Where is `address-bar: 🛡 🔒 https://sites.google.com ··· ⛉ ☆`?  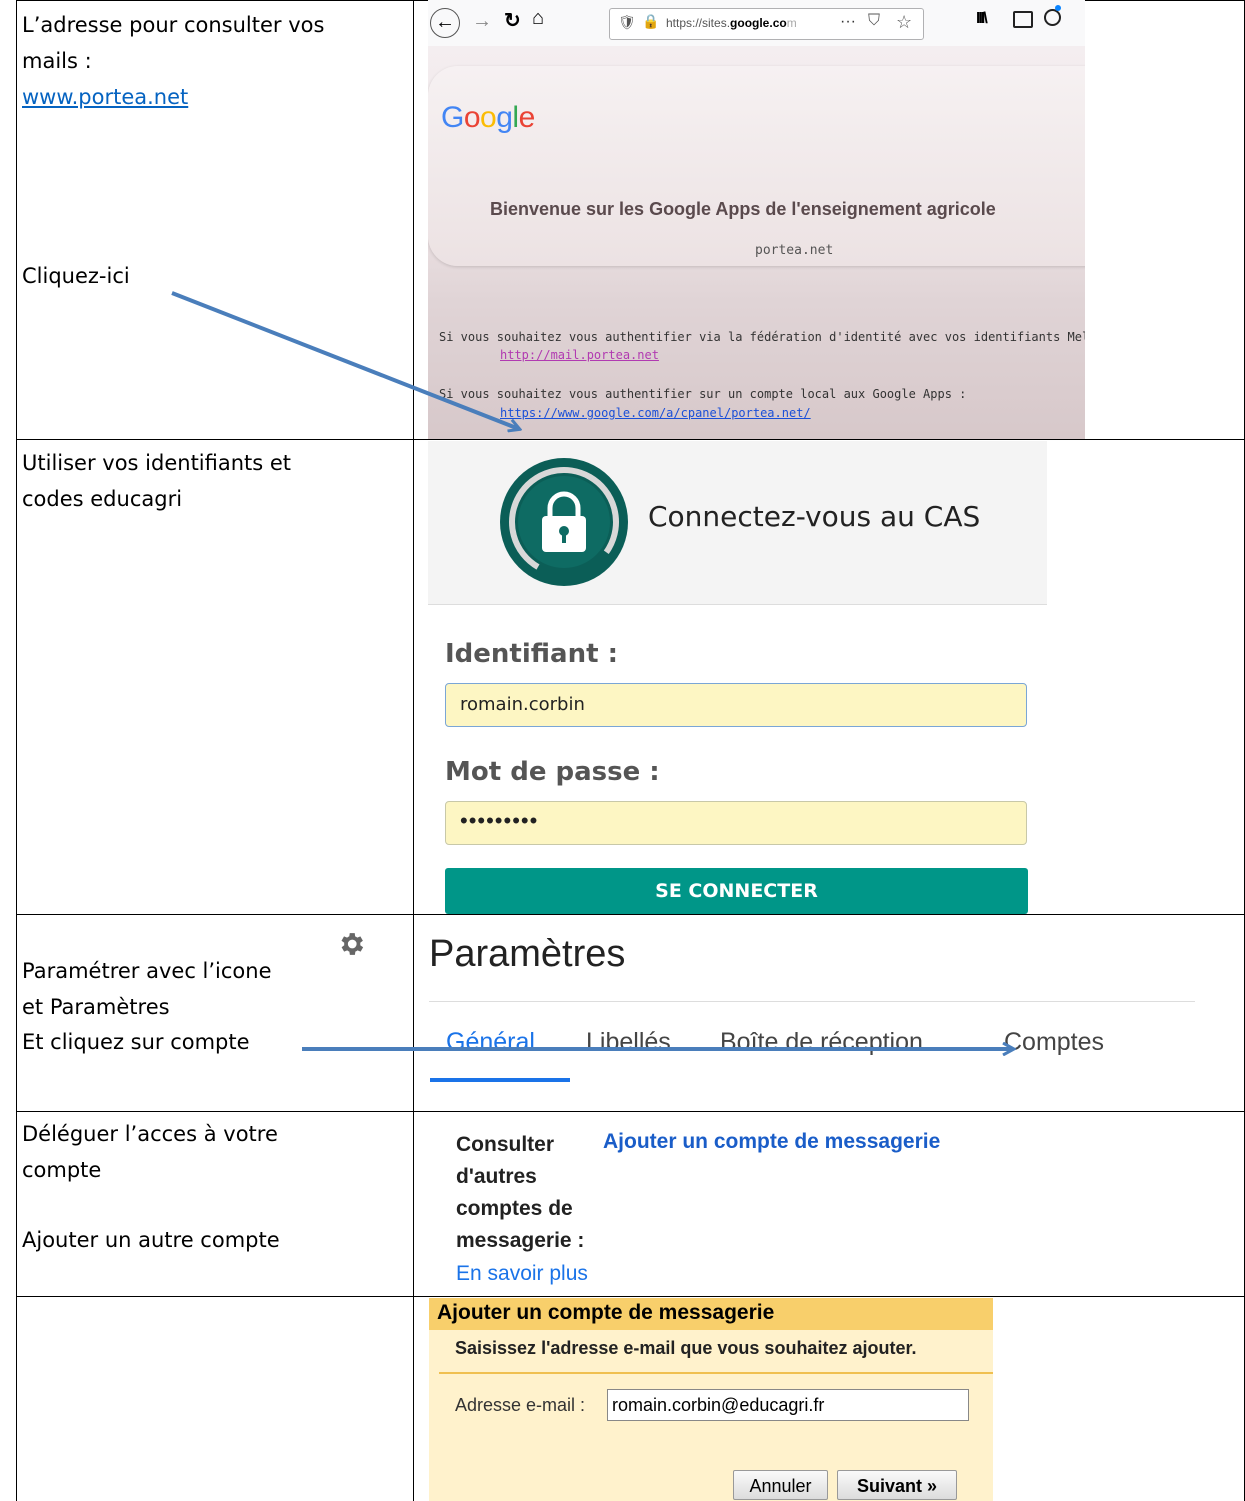
address-bar: 🛡 🔒 https://sites.google.com ··· ⛉ ☆ is located at coordinates (766, 24).